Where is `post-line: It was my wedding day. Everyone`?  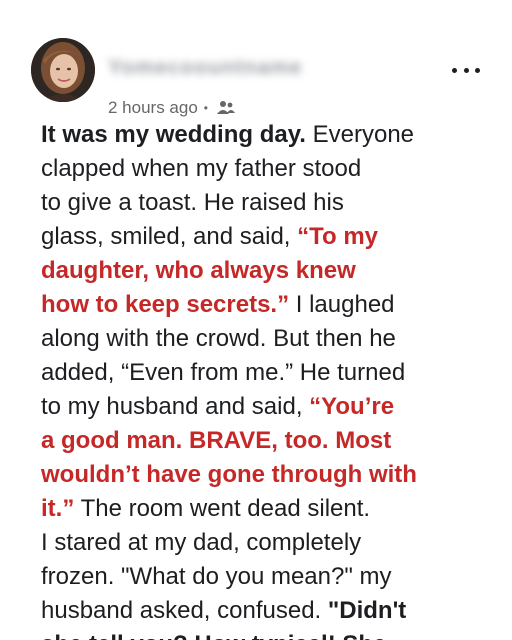 post-line: It was my wedding day. Everyone is located at coordinates (271, 135).